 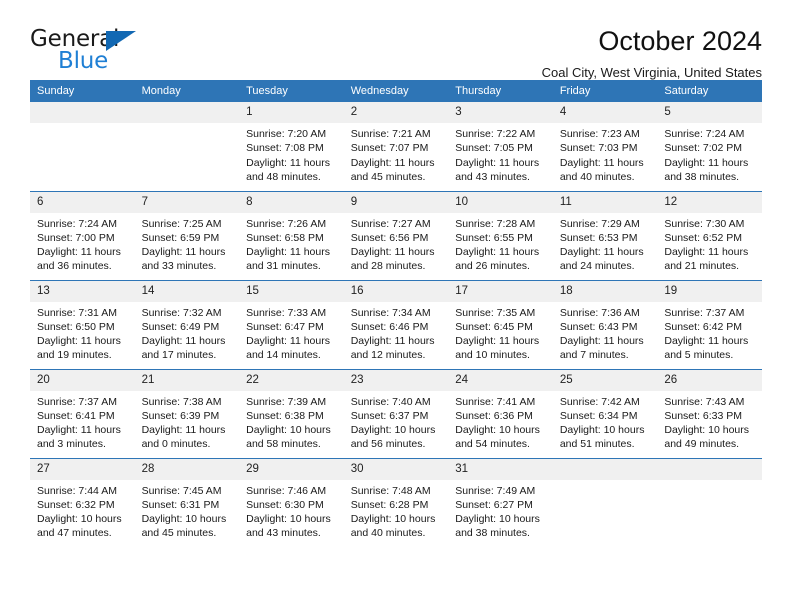 What do you see at coordinates (283, 355) in the screenshot?
I see `daylight-text-line2: and 14 minutes.` at bounding box center [283, 355].